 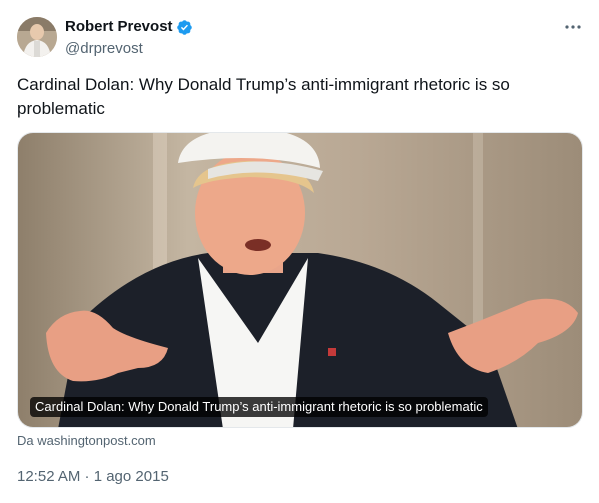 What do you see at coordinates (184, 27) in the screenshot?
I see `verified-badge-icon` at bounding box center [184, 27].